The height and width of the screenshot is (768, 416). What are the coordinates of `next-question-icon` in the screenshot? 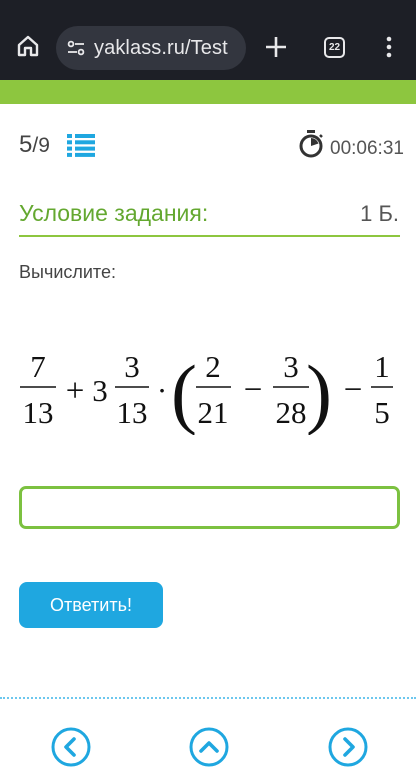 It's located at (348, 747).